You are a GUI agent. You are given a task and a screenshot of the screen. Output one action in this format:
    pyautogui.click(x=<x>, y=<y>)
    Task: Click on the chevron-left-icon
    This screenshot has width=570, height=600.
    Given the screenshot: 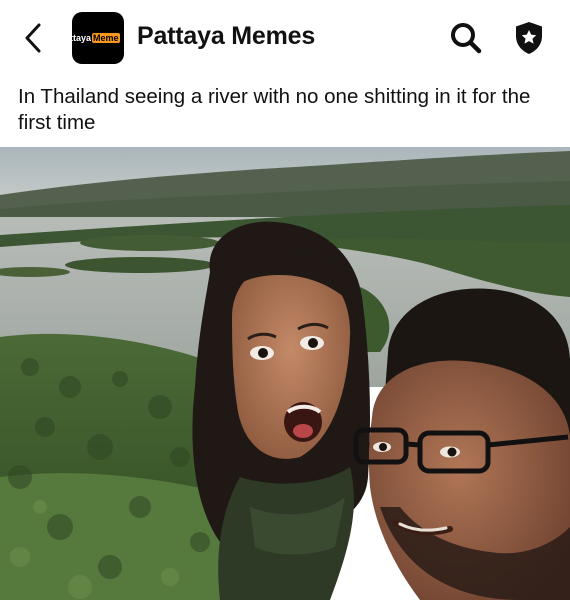 What is the action you would take?
    pyautogui.click(x=33, y=38)
    